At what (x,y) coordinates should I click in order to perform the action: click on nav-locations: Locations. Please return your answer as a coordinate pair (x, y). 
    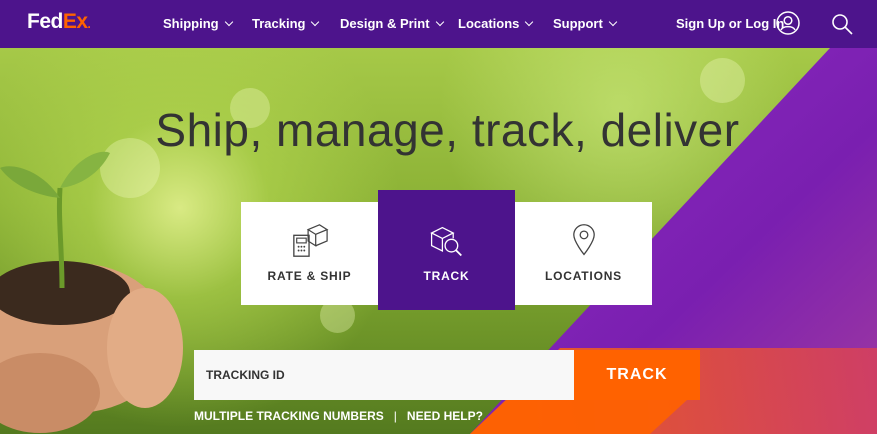
    Looking at the image, I should click on (496, 23).